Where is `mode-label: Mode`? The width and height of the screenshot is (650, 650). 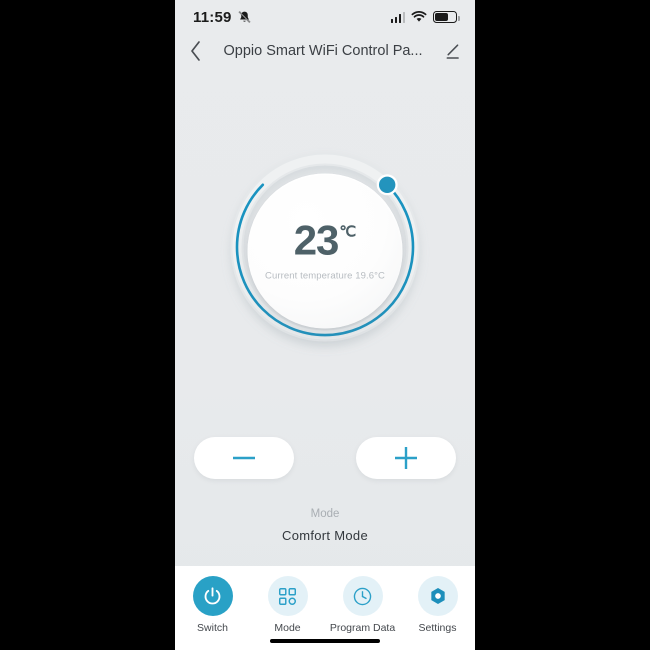
mode-label: Mode is located at coordinates (325, 514).